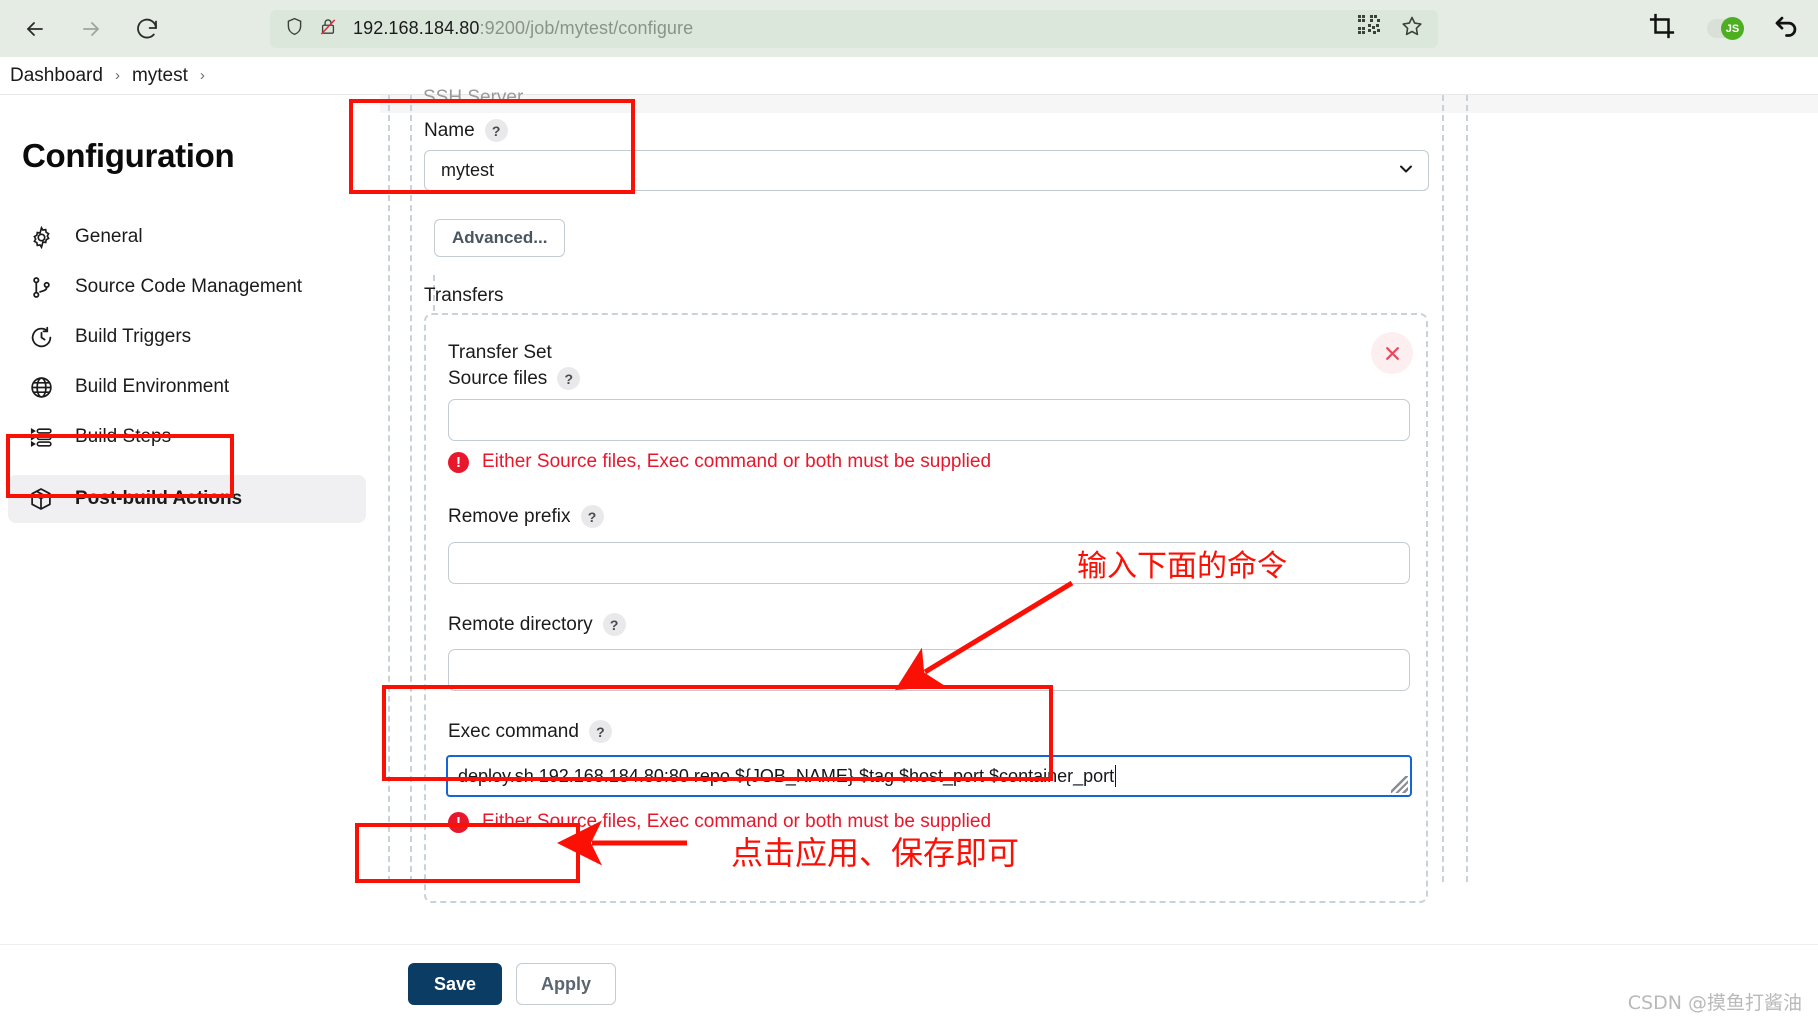 This screenshot has height=1022, width=1818. What do you see at coordinates (187, 437) in the screenshot?
I see `sidebar-item-build-steps: Build Steps` at bounding box center [187, 437].